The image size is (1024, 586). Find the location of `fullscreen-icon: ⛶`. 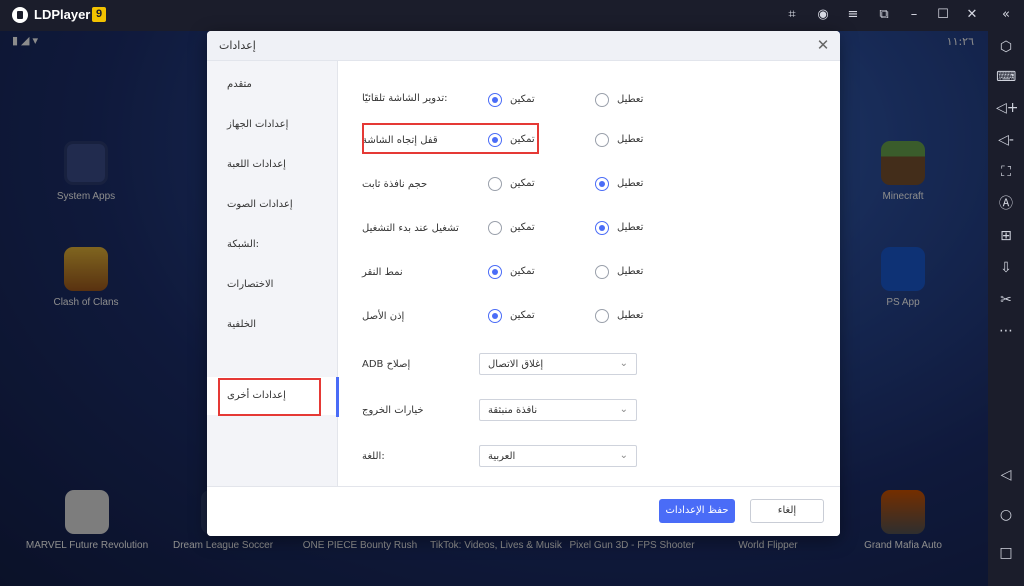

fullscreen-icon: ⛶ is located at coordinates (1006, 172).